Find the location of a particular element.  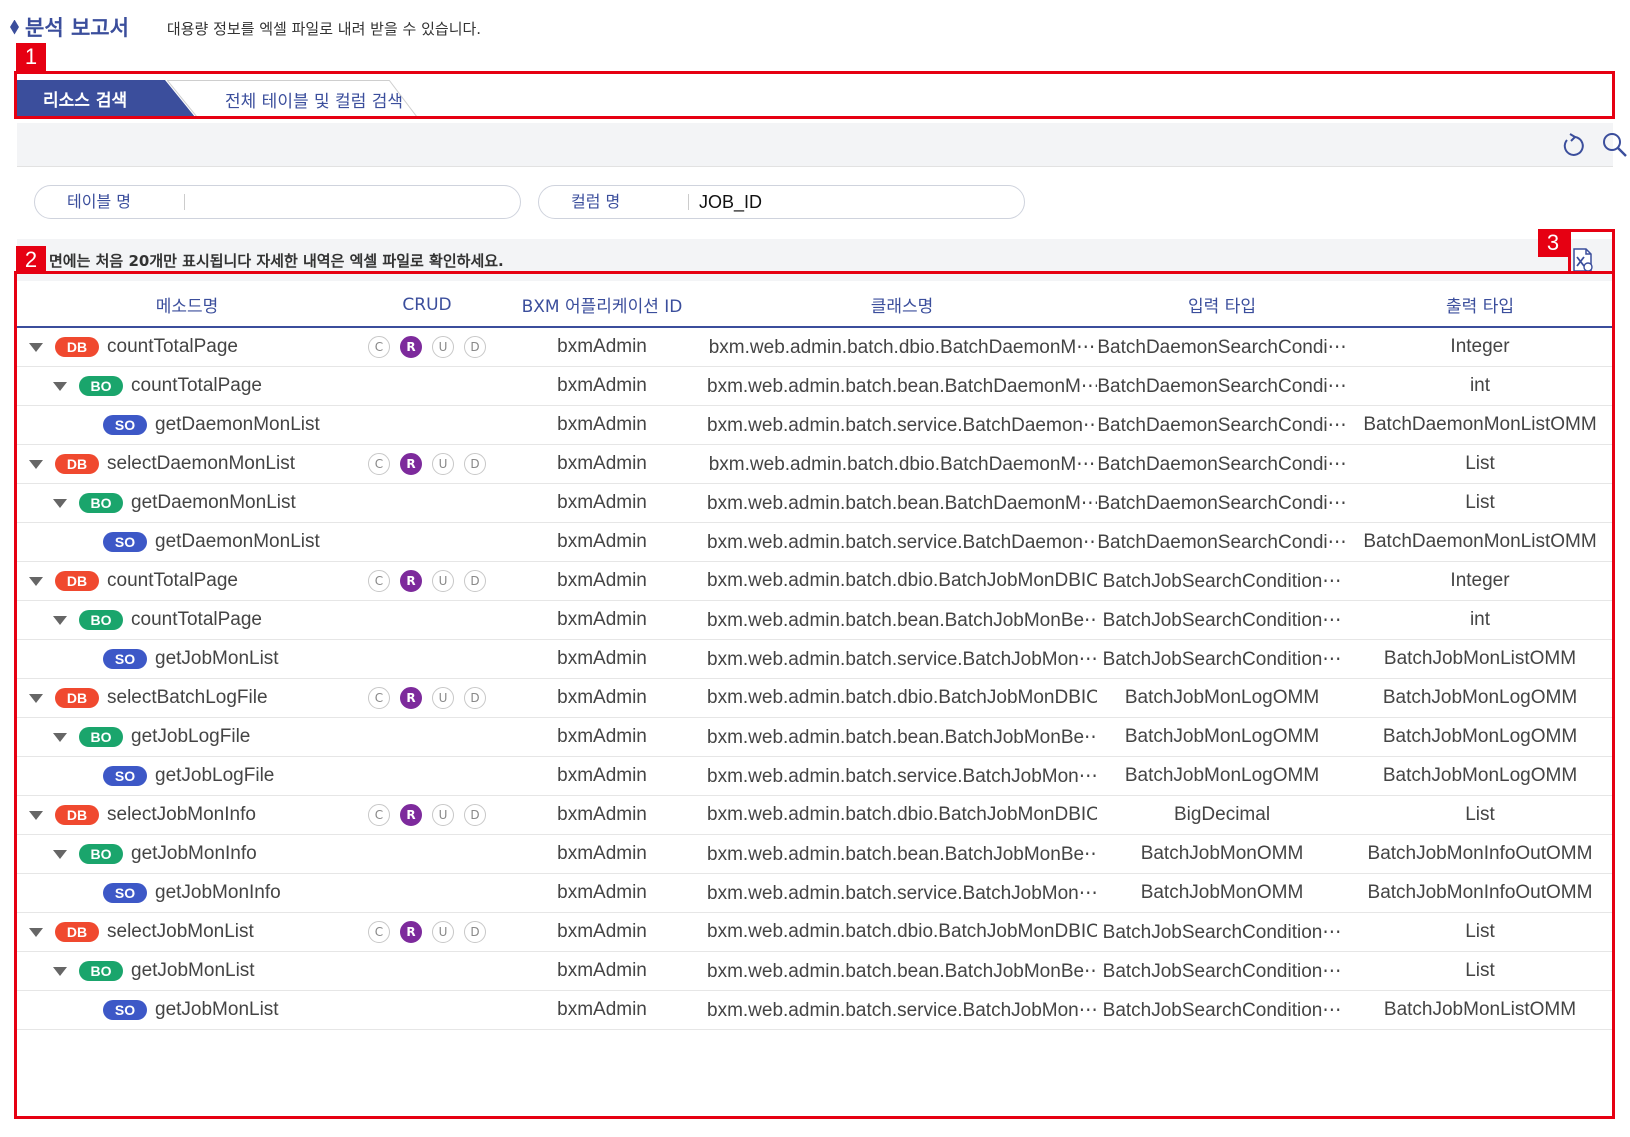

callout-badge-1: 1 is located at coordinates (31, 57).